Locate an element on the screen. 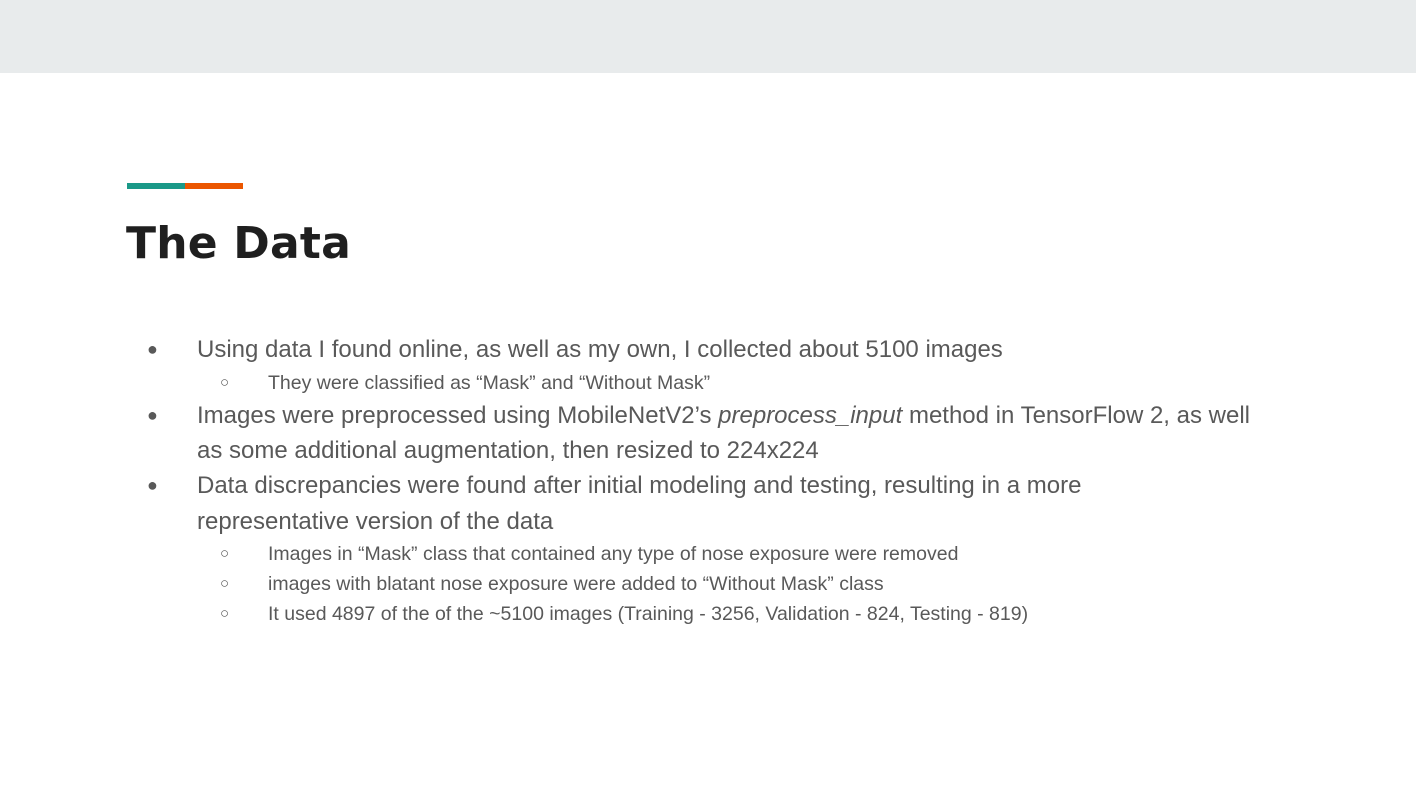 This screenshot has width=1416, height=796. slide-title: The Data is located at coordinates (239, 243).